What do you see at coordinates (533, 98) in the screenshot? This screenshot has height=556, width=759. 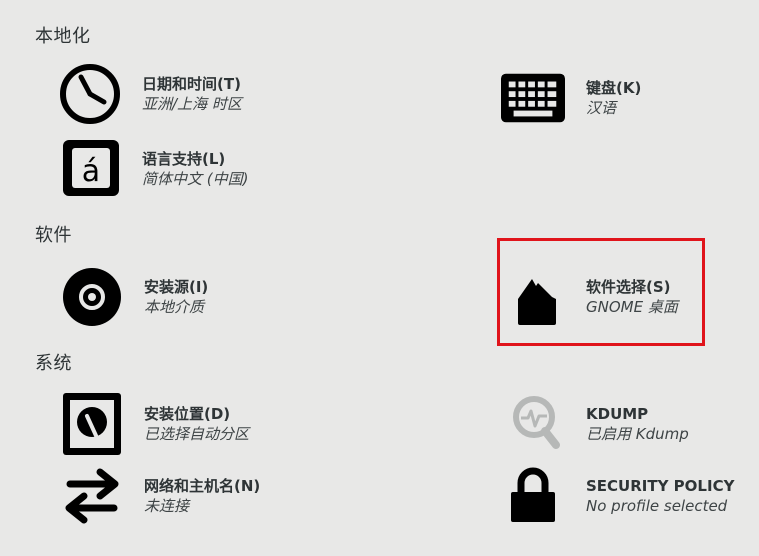 I see `keyboard-icon` at bounding box center [533, 98].